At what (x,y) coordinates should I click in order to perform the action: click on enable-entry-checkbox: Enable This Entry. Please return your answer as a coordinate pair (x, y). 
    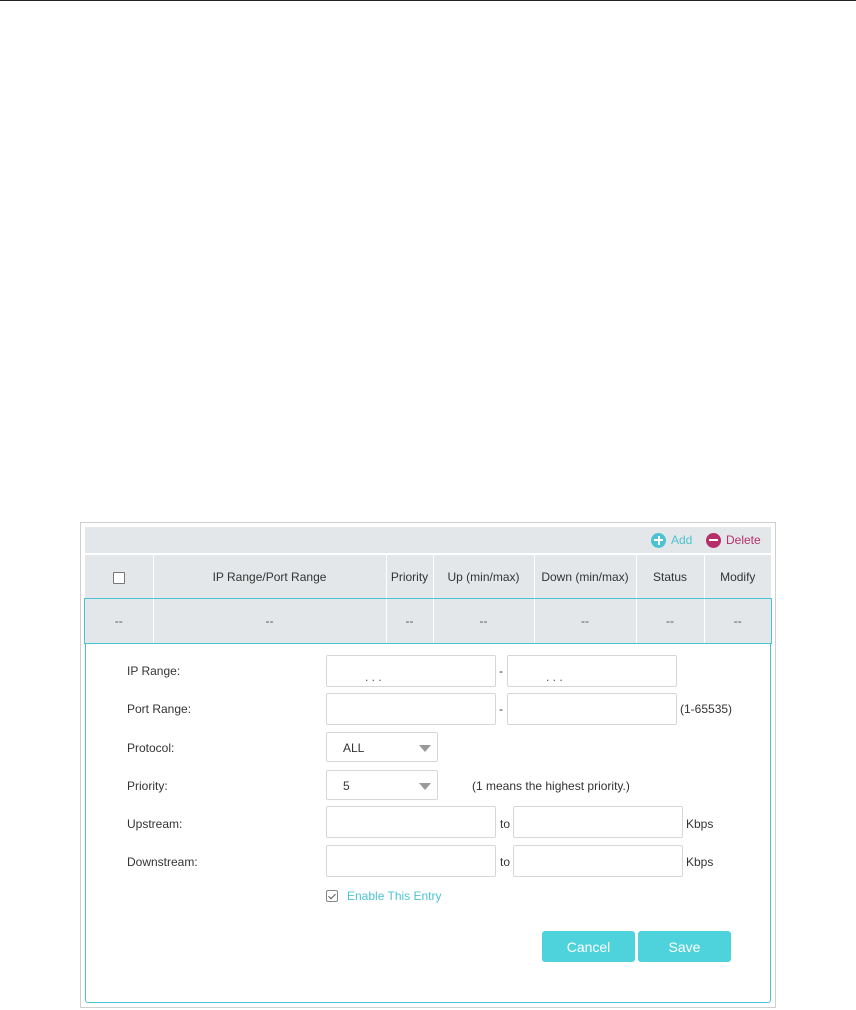
    Looking at the image, I should click on (384, 896).